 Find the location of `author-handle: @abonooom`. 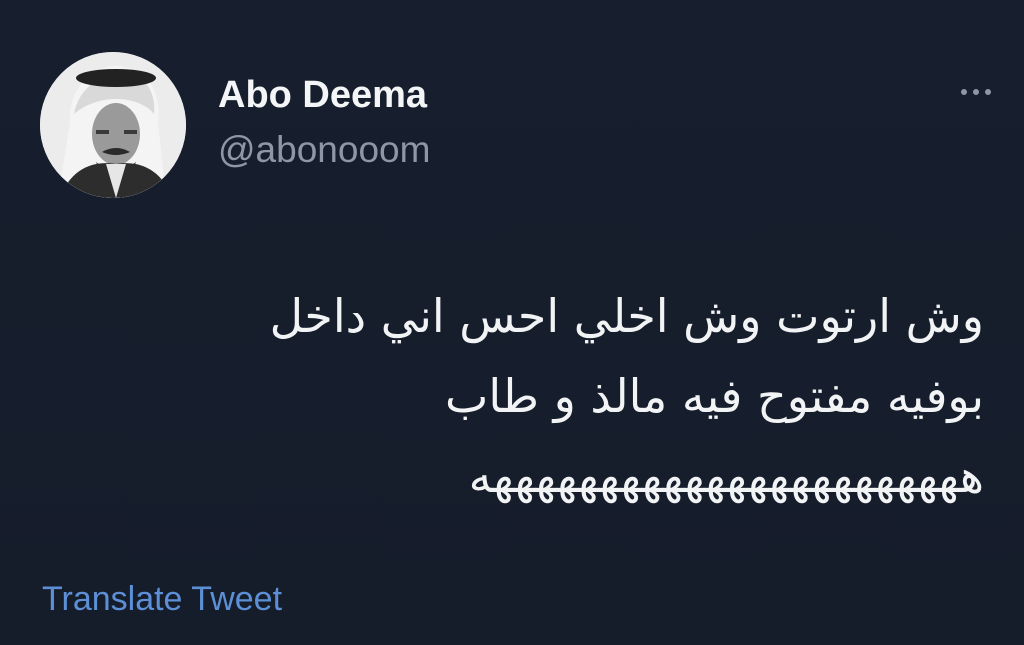

author-handle: @abonooom is located at coordinates (324, 150).